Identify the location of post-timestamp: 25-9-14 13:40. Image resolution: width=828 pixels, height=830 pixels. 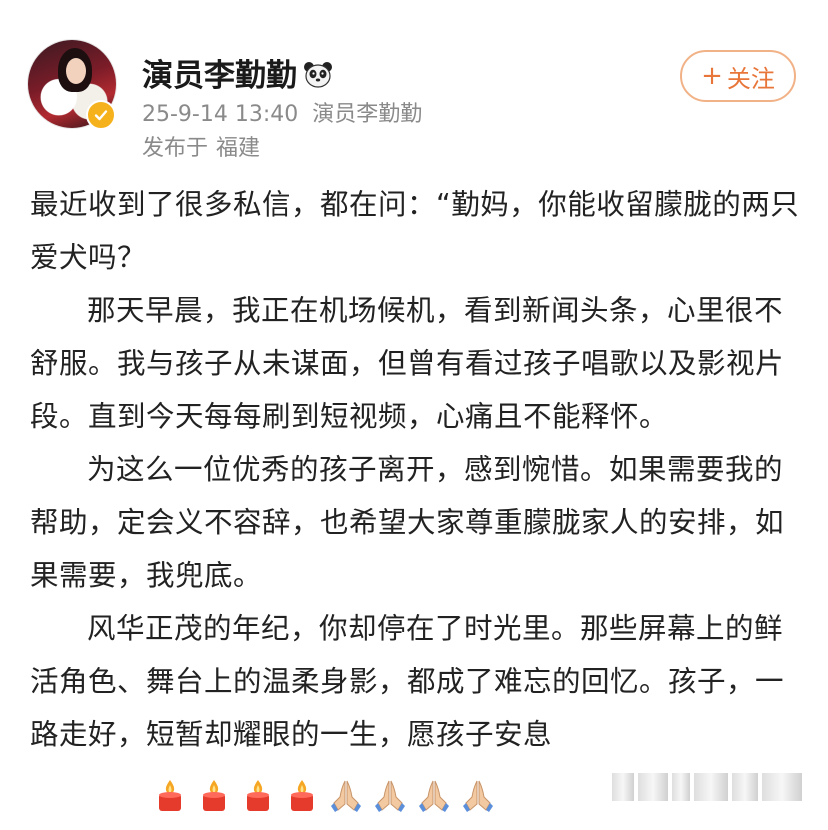
(220, 114).